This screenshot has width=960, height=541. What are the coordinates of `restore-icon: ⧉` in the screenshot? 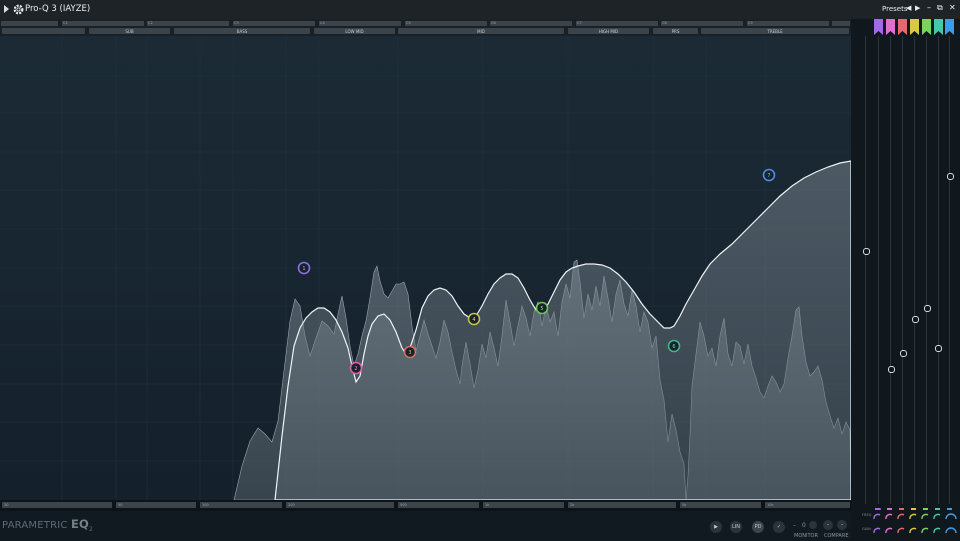 It's located at (940, 8).